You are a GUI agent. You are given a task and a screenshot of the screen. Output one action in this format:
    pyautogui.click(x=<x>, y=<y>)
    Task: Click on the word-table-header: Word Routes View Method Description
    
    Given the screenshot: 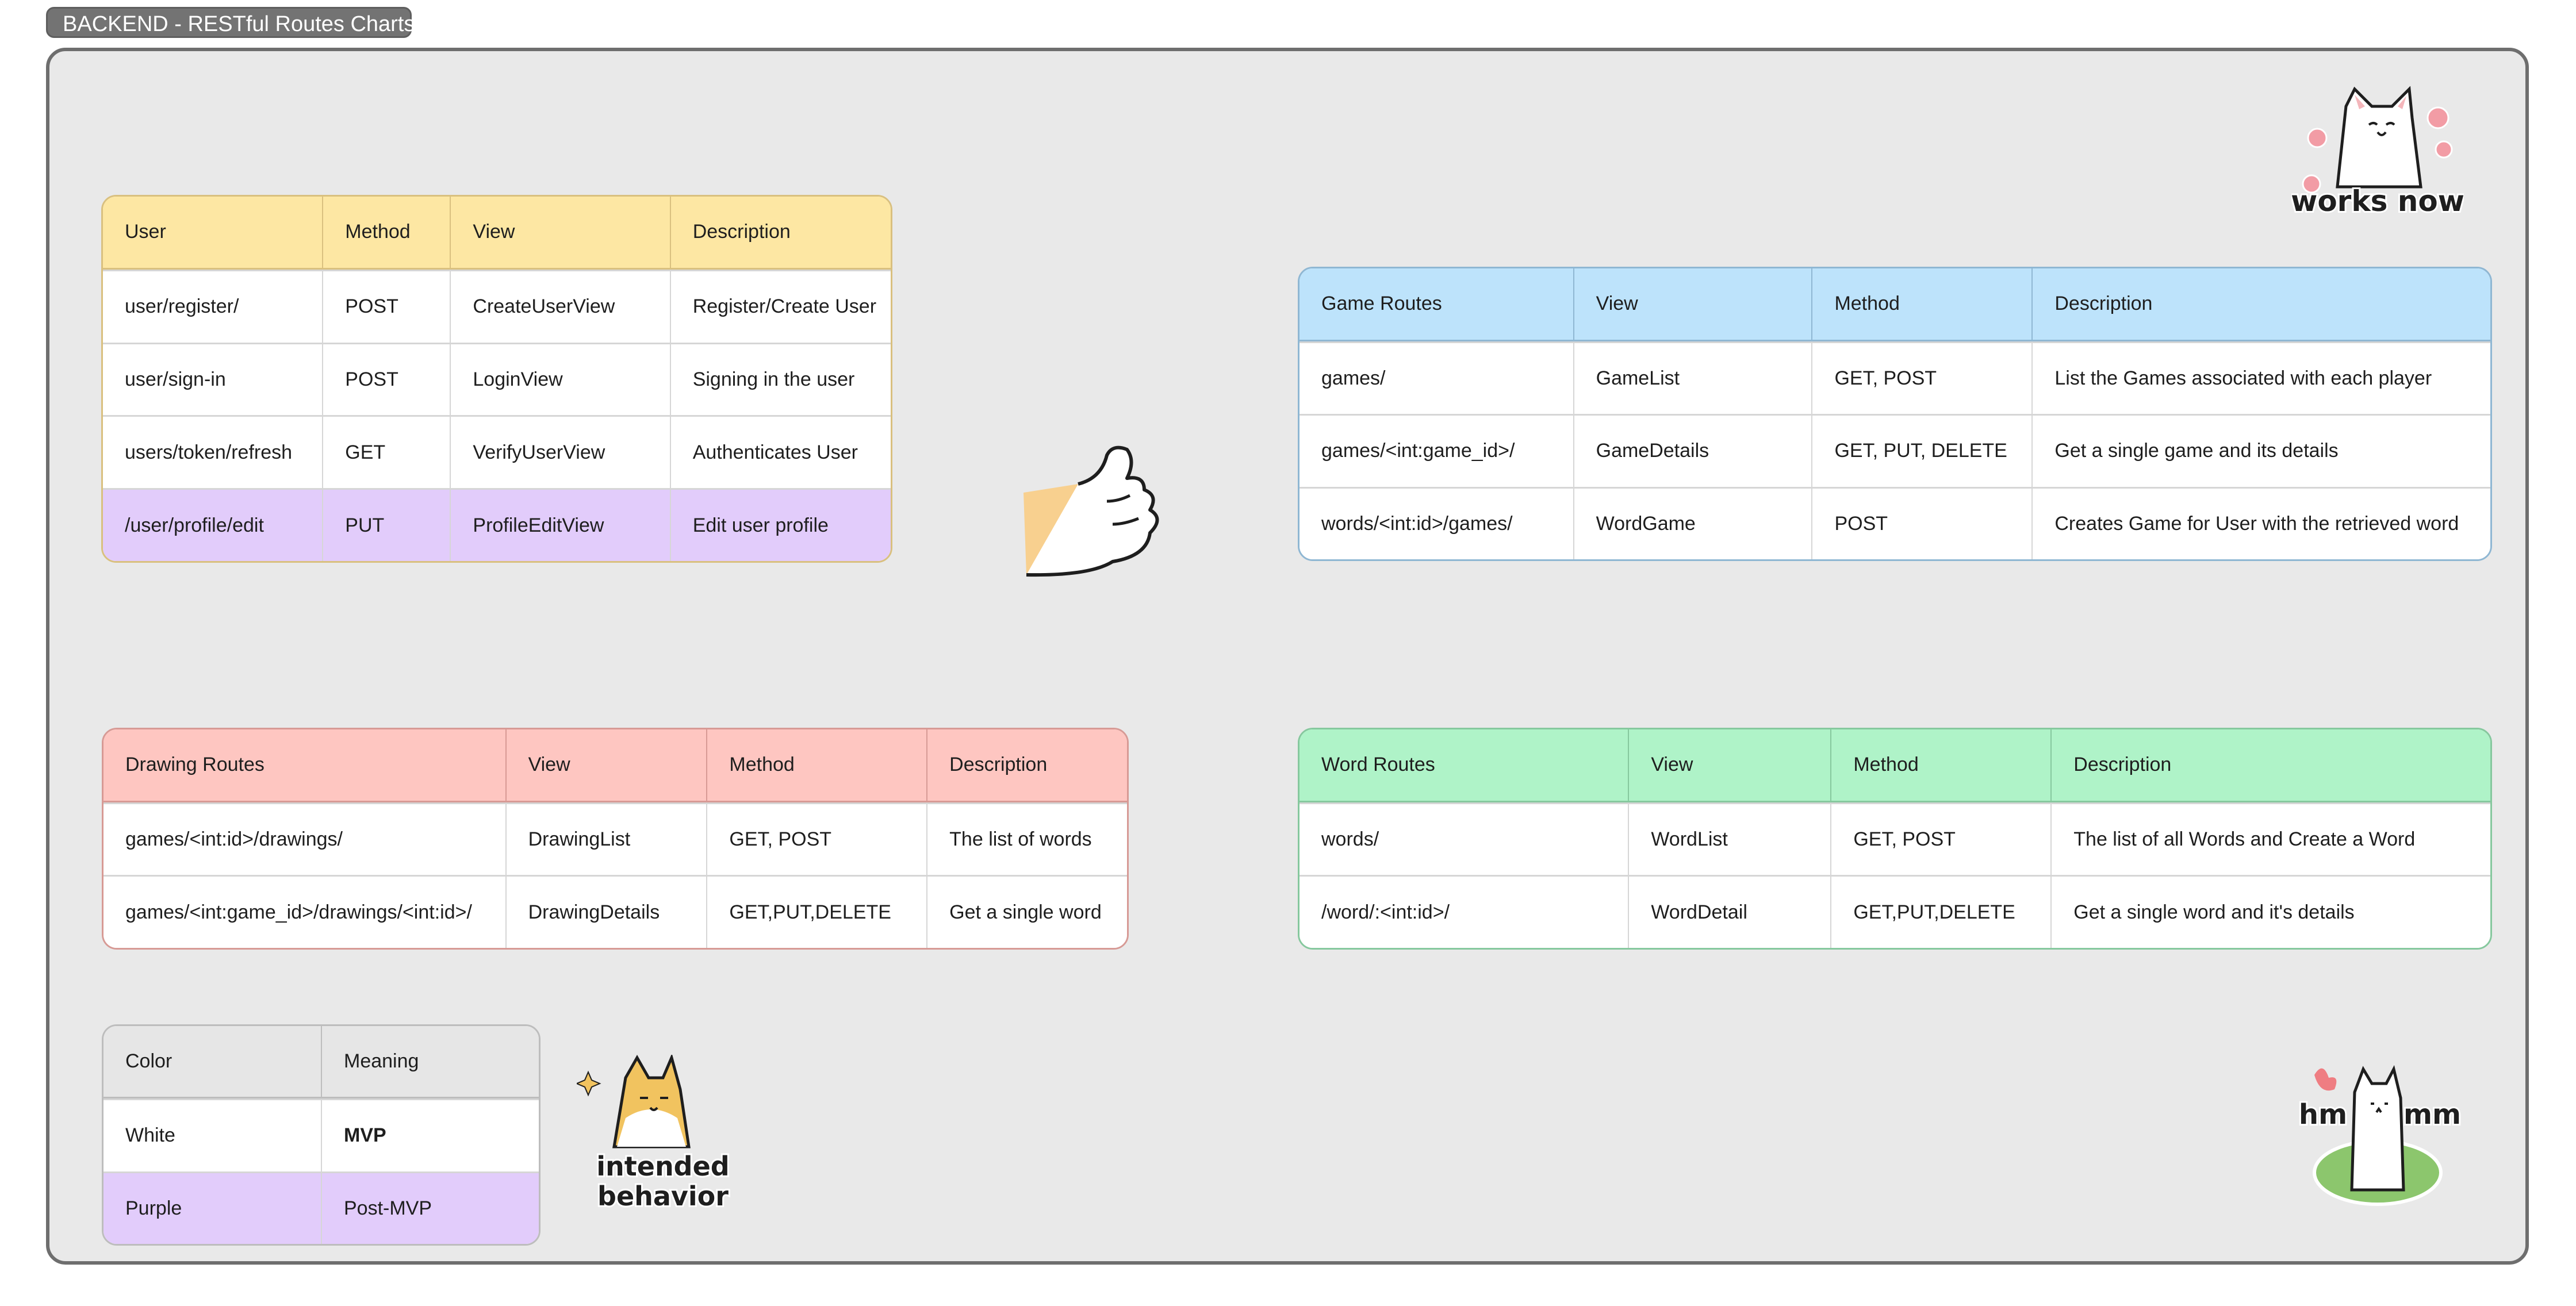 What is the action you would take?
    pyautogui.click(x=1895, y=765)
    